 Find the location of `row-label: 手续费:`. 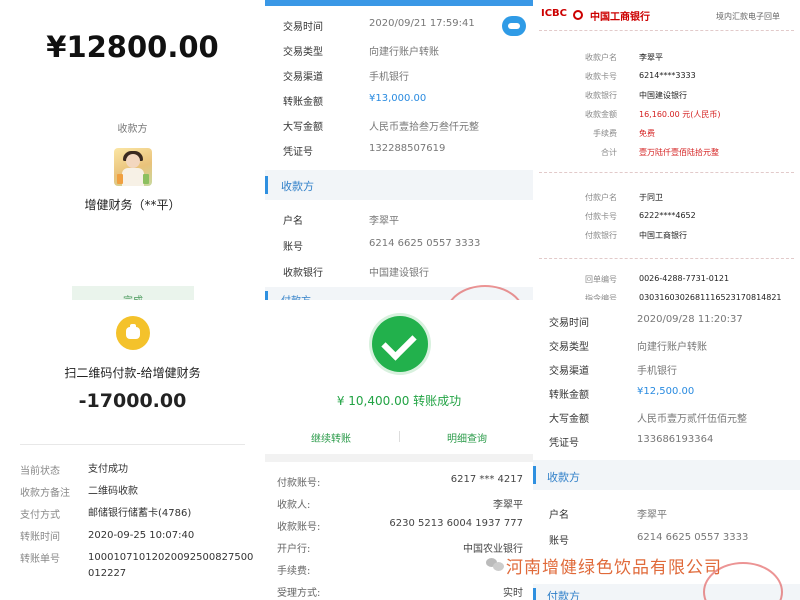

row-label: 手续费: is located at coordinates (294, 571).